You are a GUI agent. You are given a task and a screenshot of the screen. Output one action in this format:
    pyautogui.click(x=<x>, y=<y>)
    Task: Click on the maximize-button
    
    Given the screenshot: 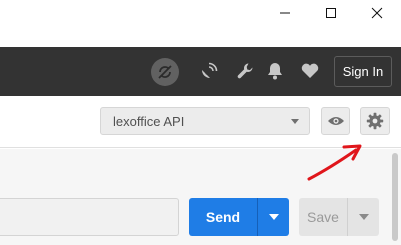 What is the action you would take?
    pyautogui.click(x=331, y=13)
    